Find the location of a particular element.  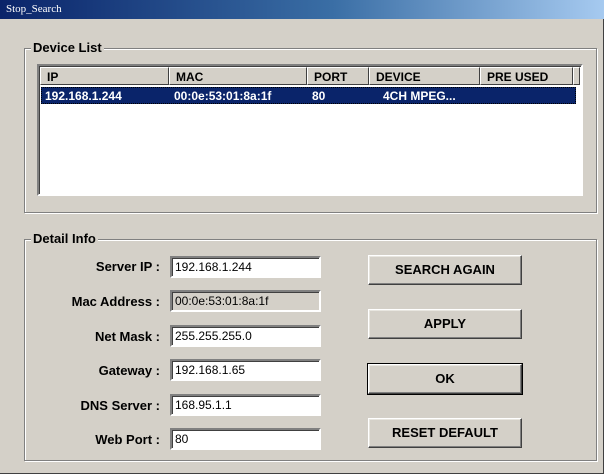

detail-info-title: Detail Info is located at coordinates (64, 238).